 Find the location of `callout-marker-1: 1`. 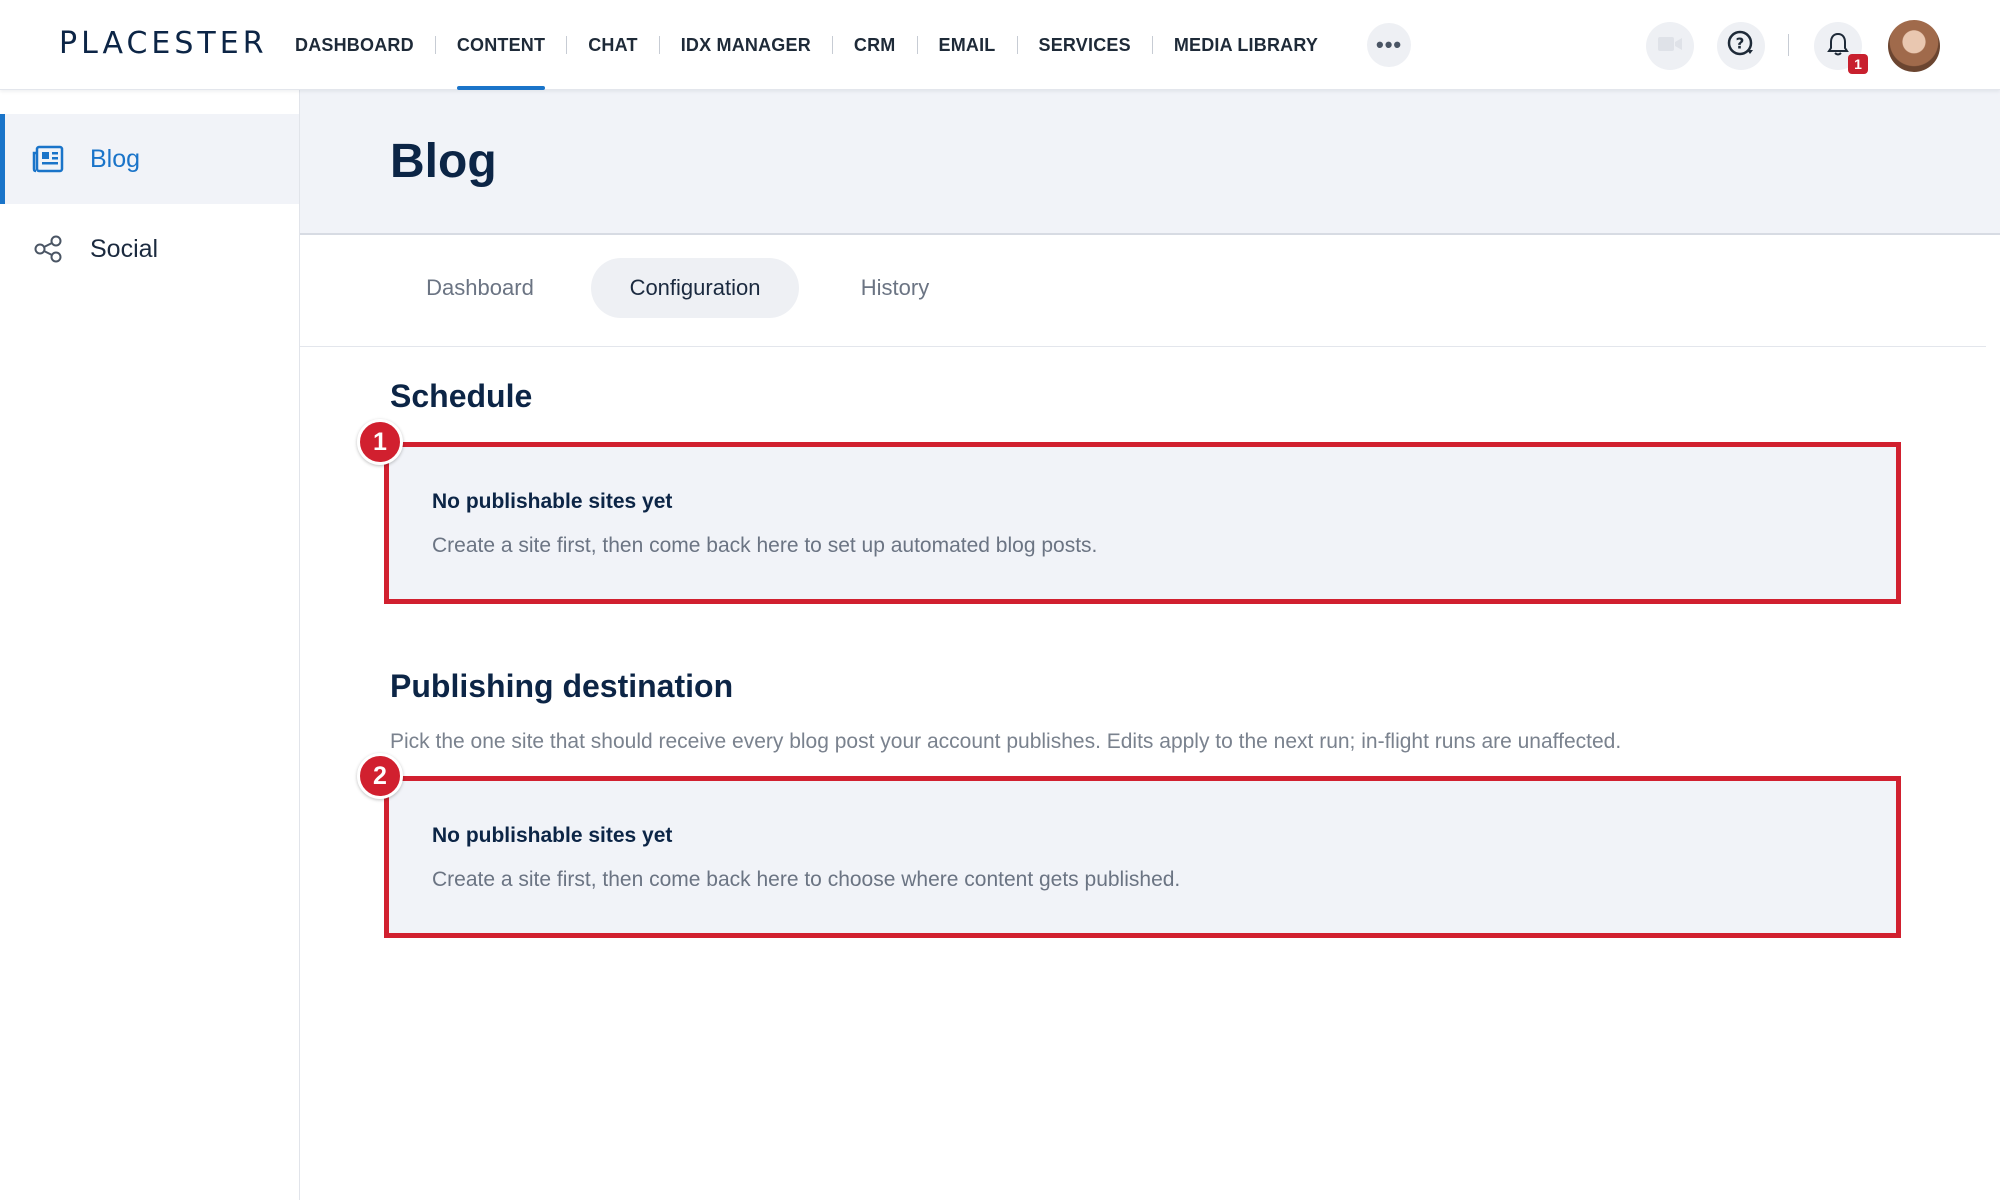

callout-marker-1: 1 is located at coordinates (380, 442).